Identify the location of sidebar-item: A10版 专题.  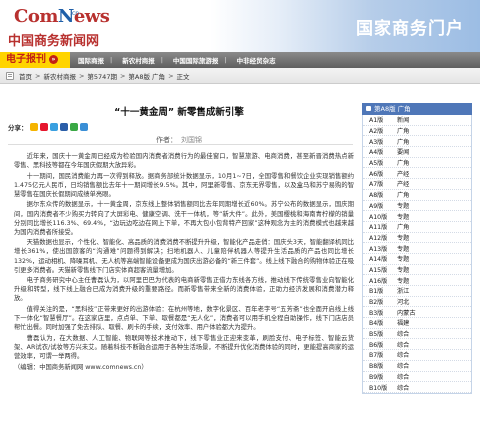
(417, 216).